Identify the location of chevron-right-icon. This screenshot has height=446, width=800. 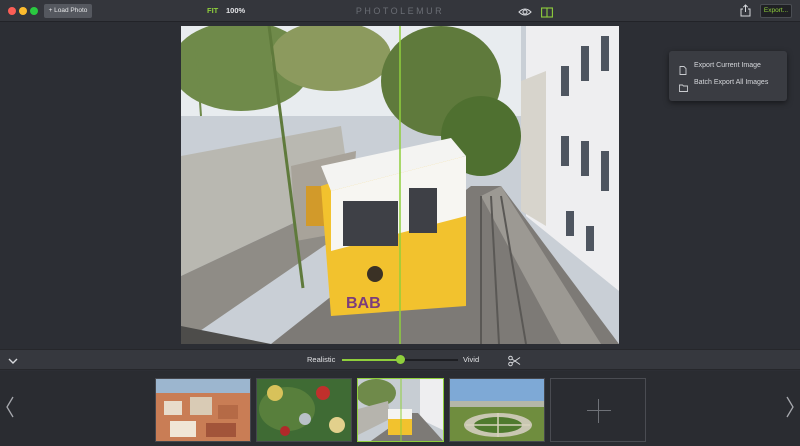
(790, 407).